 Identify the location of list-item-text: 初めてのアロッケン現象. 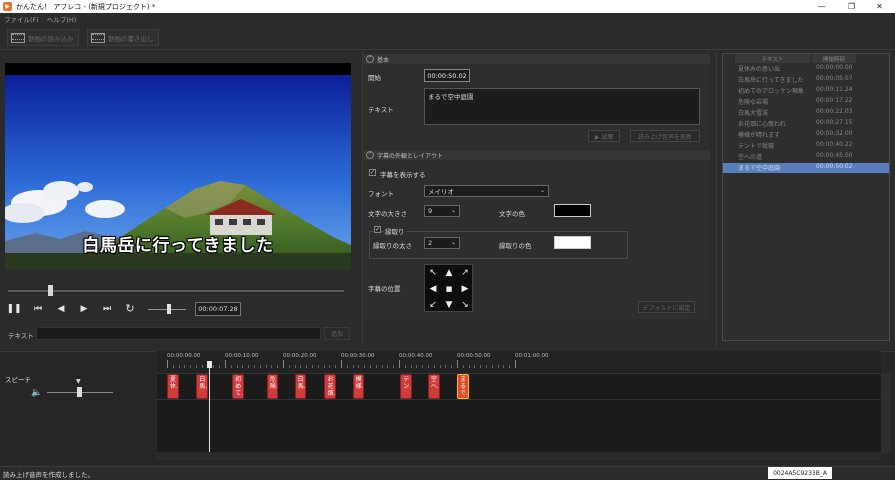
(771, 91).